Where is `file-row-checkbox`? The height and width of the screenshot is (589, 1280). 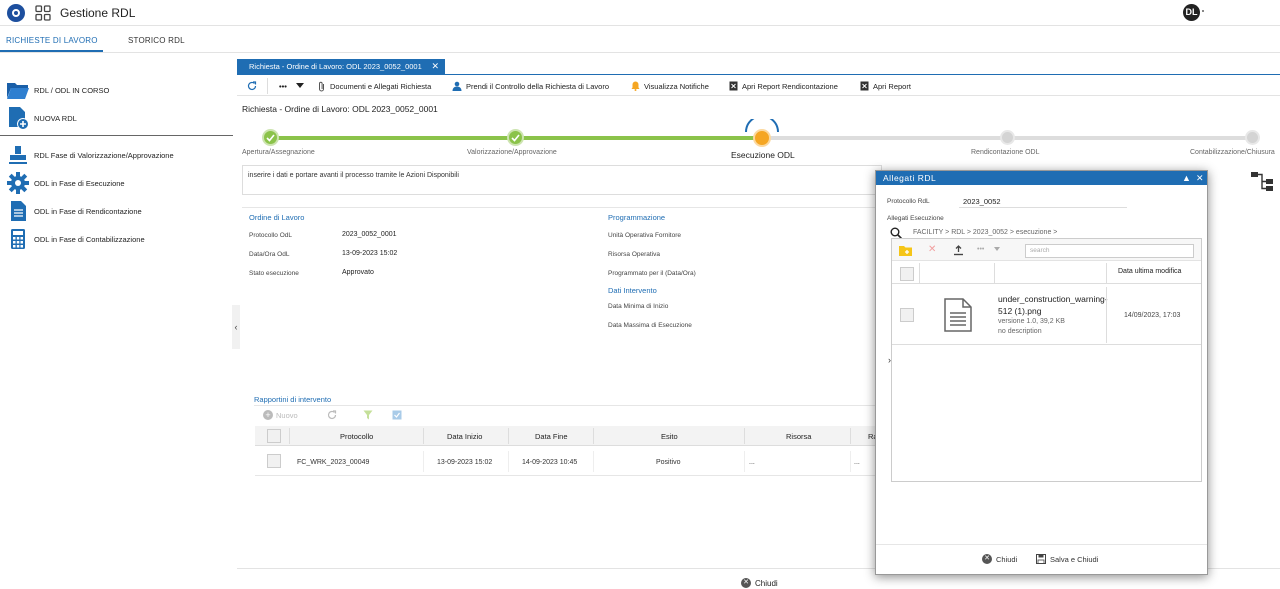 file-row-checkbox is located at coordinates (907, 315).